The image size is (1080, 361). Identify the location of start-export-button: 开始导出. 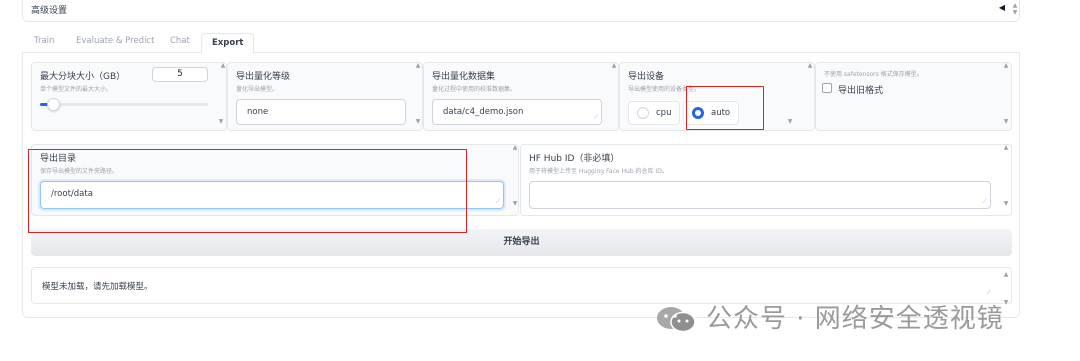
(521, 242).